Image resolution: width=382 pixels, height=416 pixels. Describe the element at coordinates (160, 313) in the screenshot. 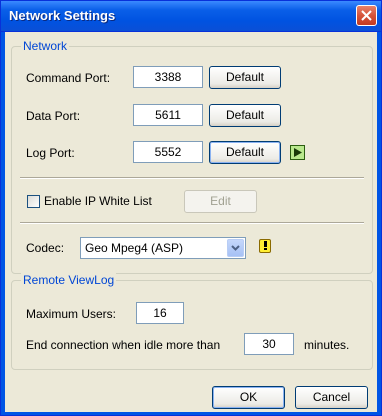

I see `max-users-input: 16` at that location.